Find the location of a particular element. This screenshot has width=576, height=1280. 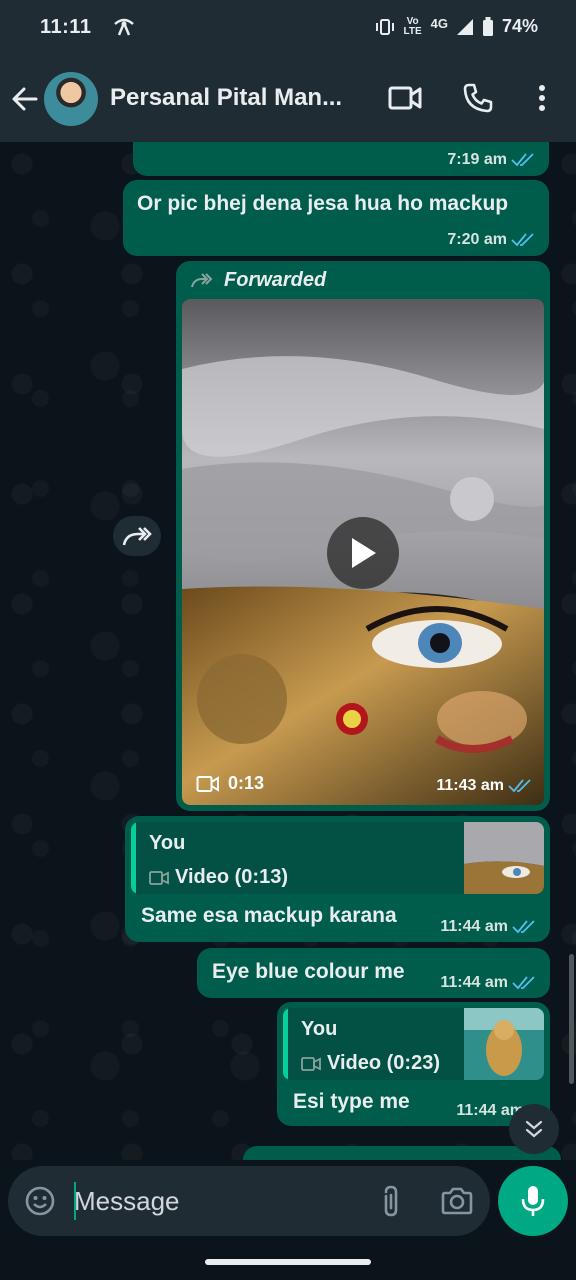

quote-body: Video (0:23) is located at coordinates (370, 1063).